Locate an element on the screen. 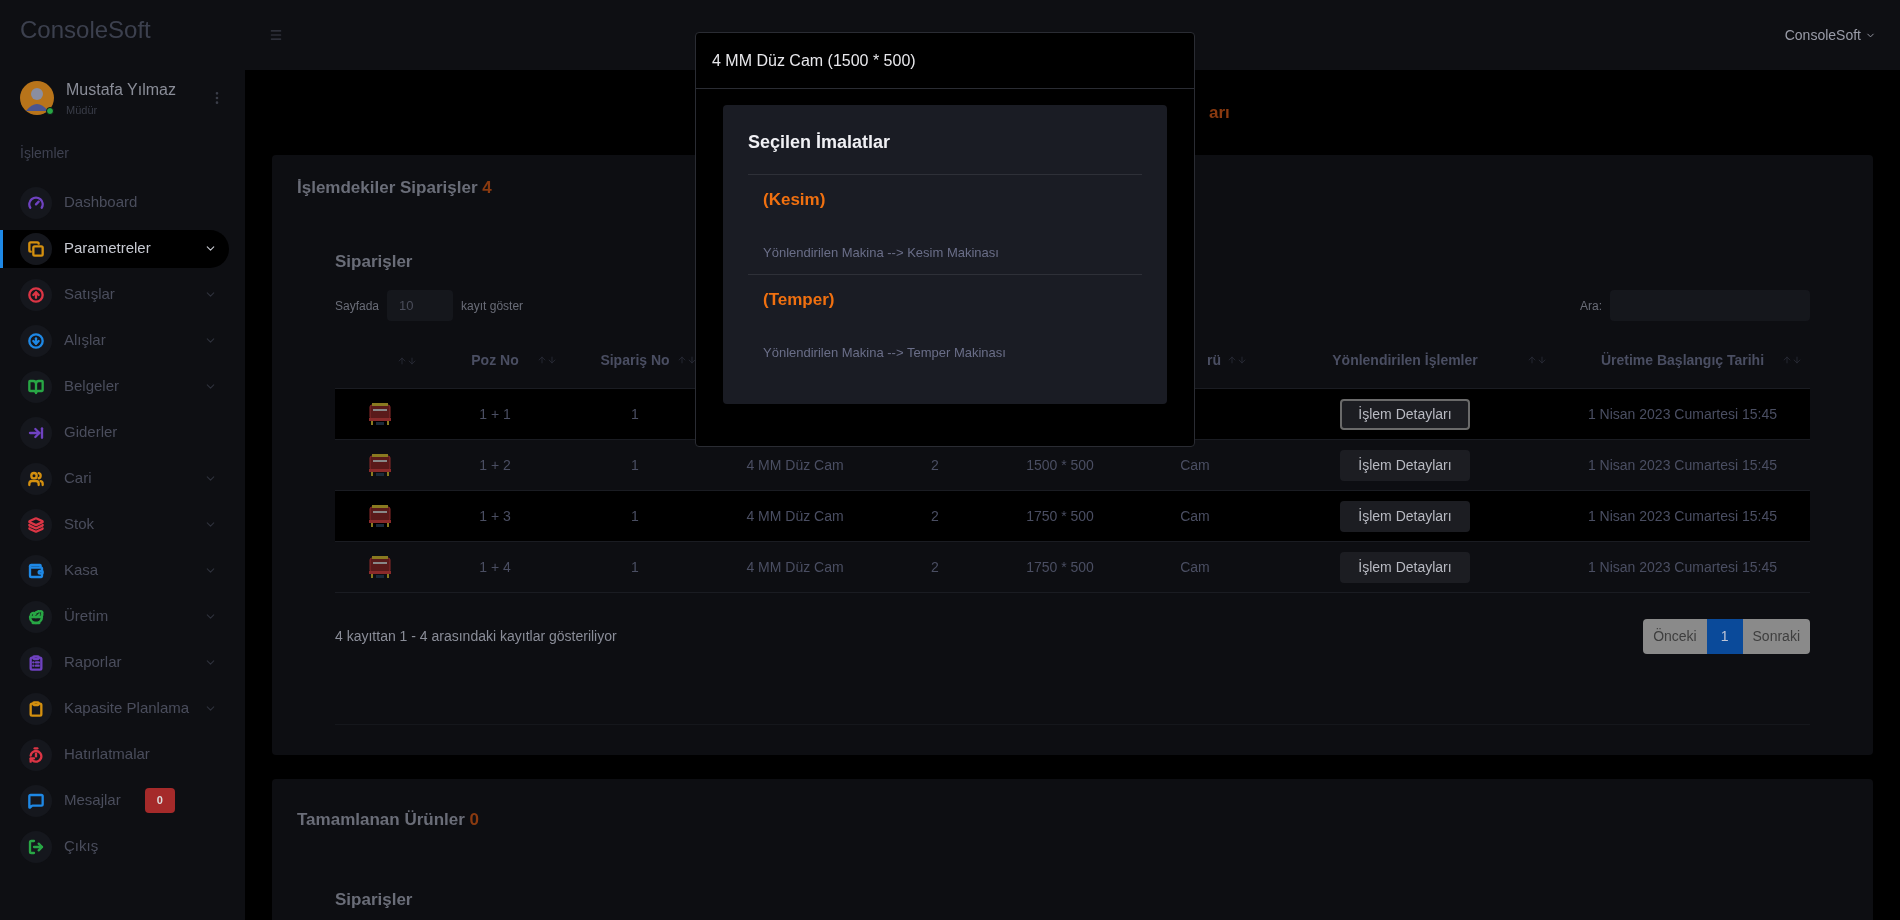 The width and height of the screenshot is (1900, 920). sidebar-label: Satışlar is located at coordinates (89, 294).